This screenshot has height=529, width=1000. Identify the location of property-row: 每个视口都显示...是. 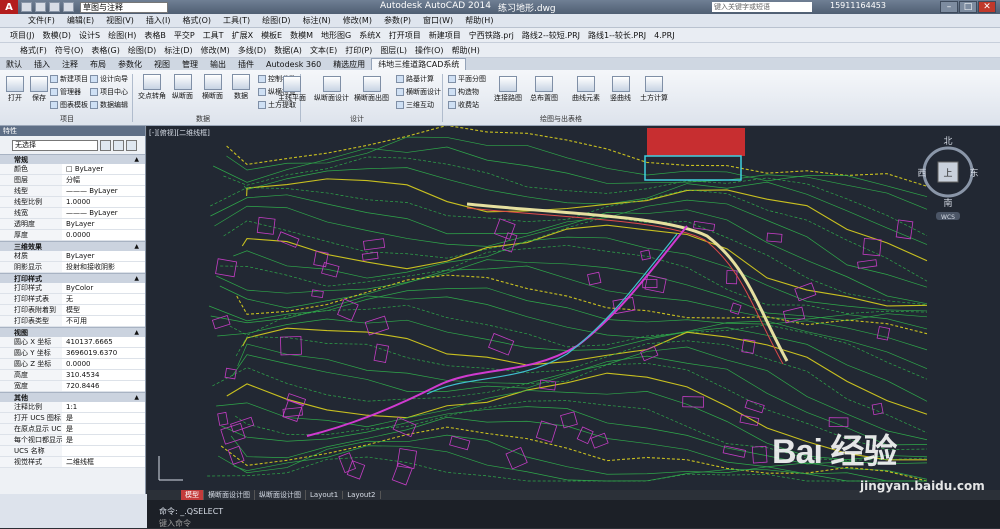
(72, 440).